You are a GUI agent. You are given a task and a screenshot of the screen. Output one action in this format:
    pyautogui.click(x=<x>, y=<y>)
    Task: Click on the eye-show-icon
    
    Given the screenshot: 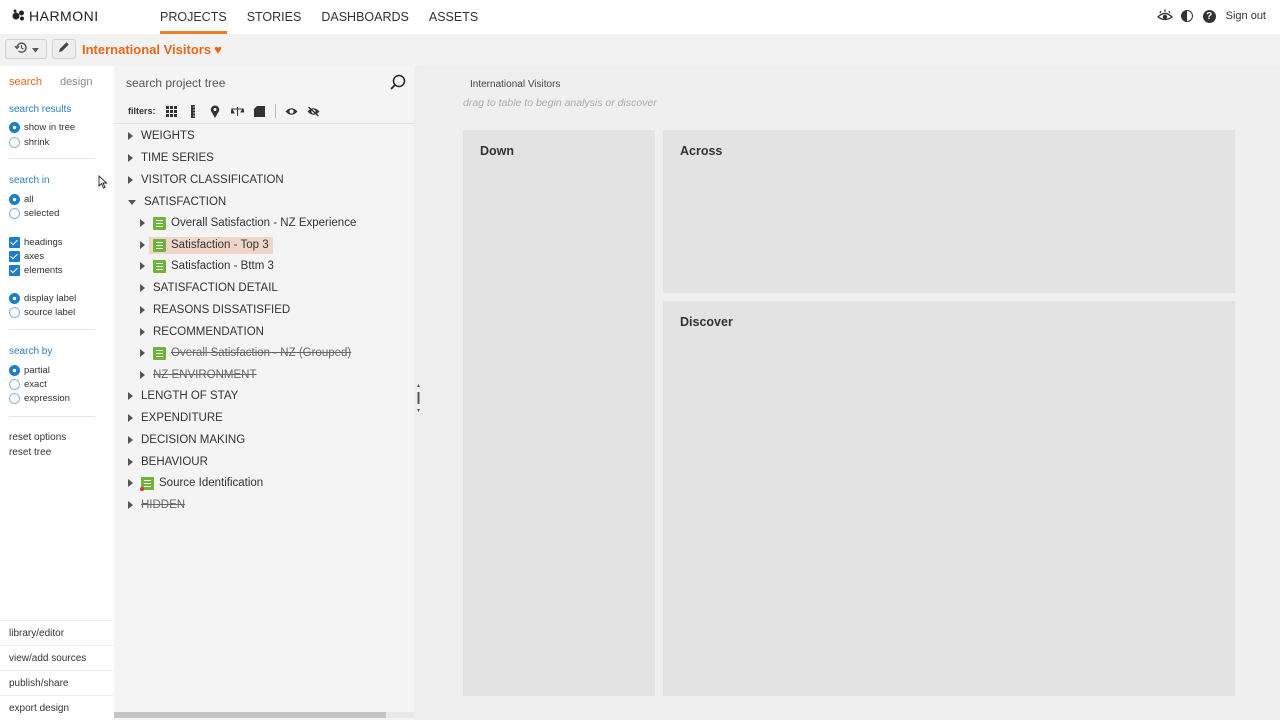 What is the action you would take?
    pyautogui.click(x=291, y=111)
    